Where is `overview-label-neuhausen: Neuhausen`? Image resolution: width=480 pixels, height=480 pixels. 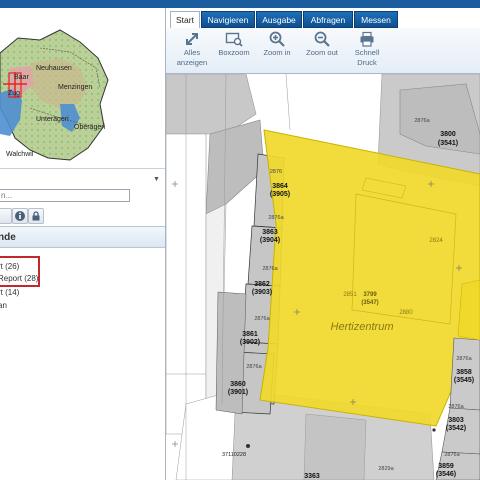 overview-label-neuhausen: Neuhausen is located at coordinates (54, 68).